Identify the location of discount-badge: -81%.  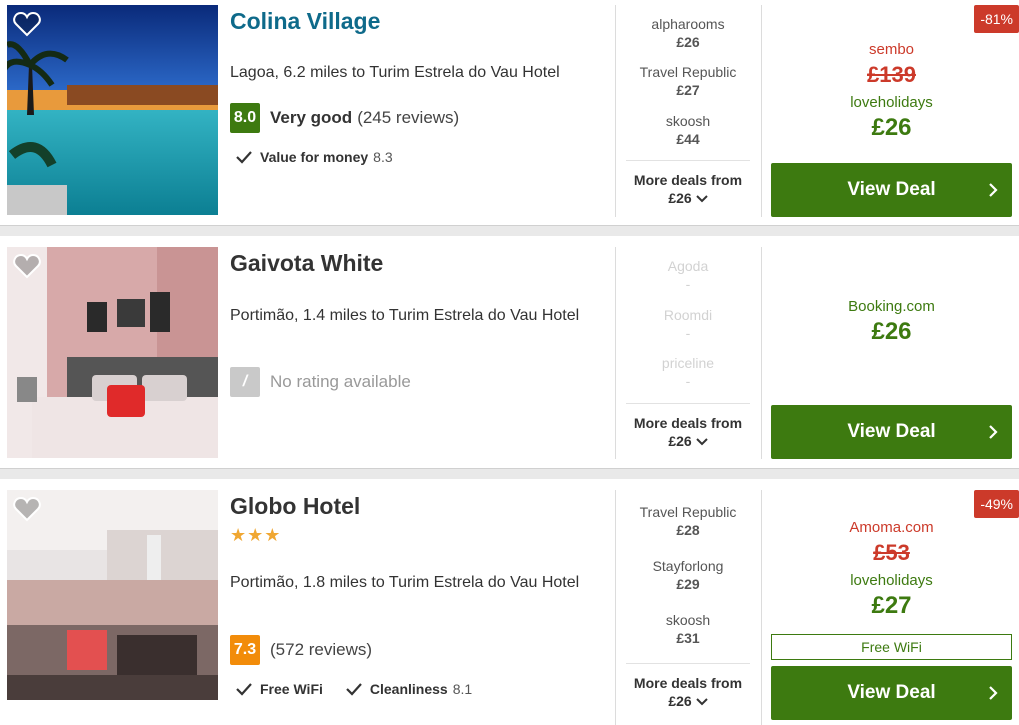
(996, 19).